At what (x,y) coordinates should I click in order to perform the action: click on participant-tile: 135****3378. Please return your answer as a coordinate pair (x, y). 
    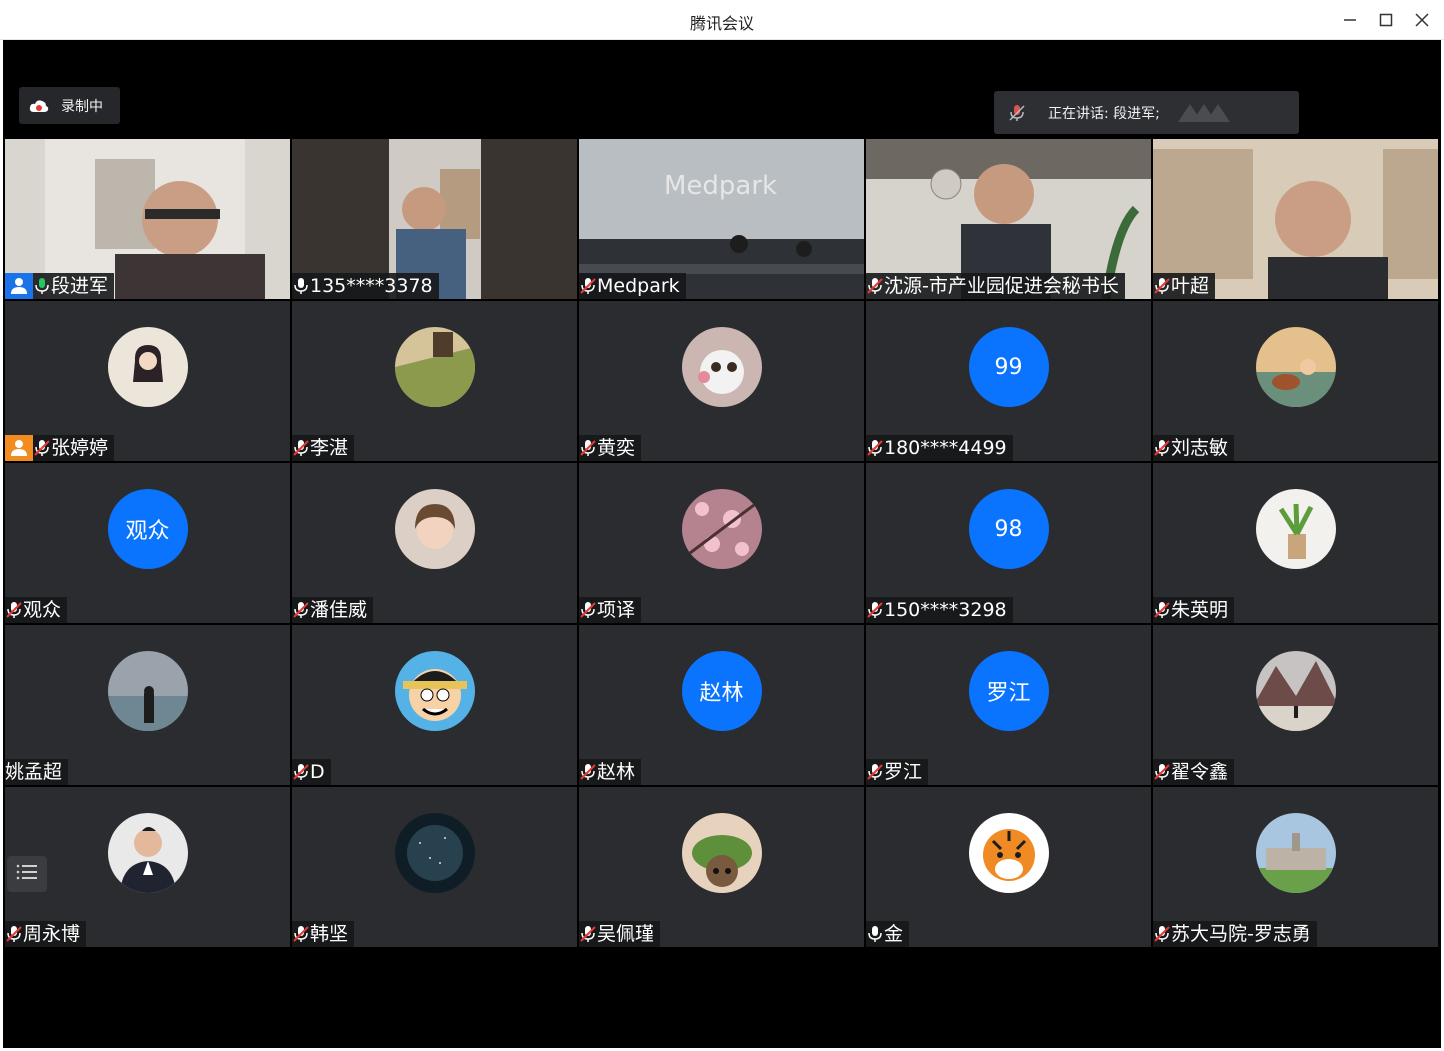
    Looking at the image, I should click on (434, 219).